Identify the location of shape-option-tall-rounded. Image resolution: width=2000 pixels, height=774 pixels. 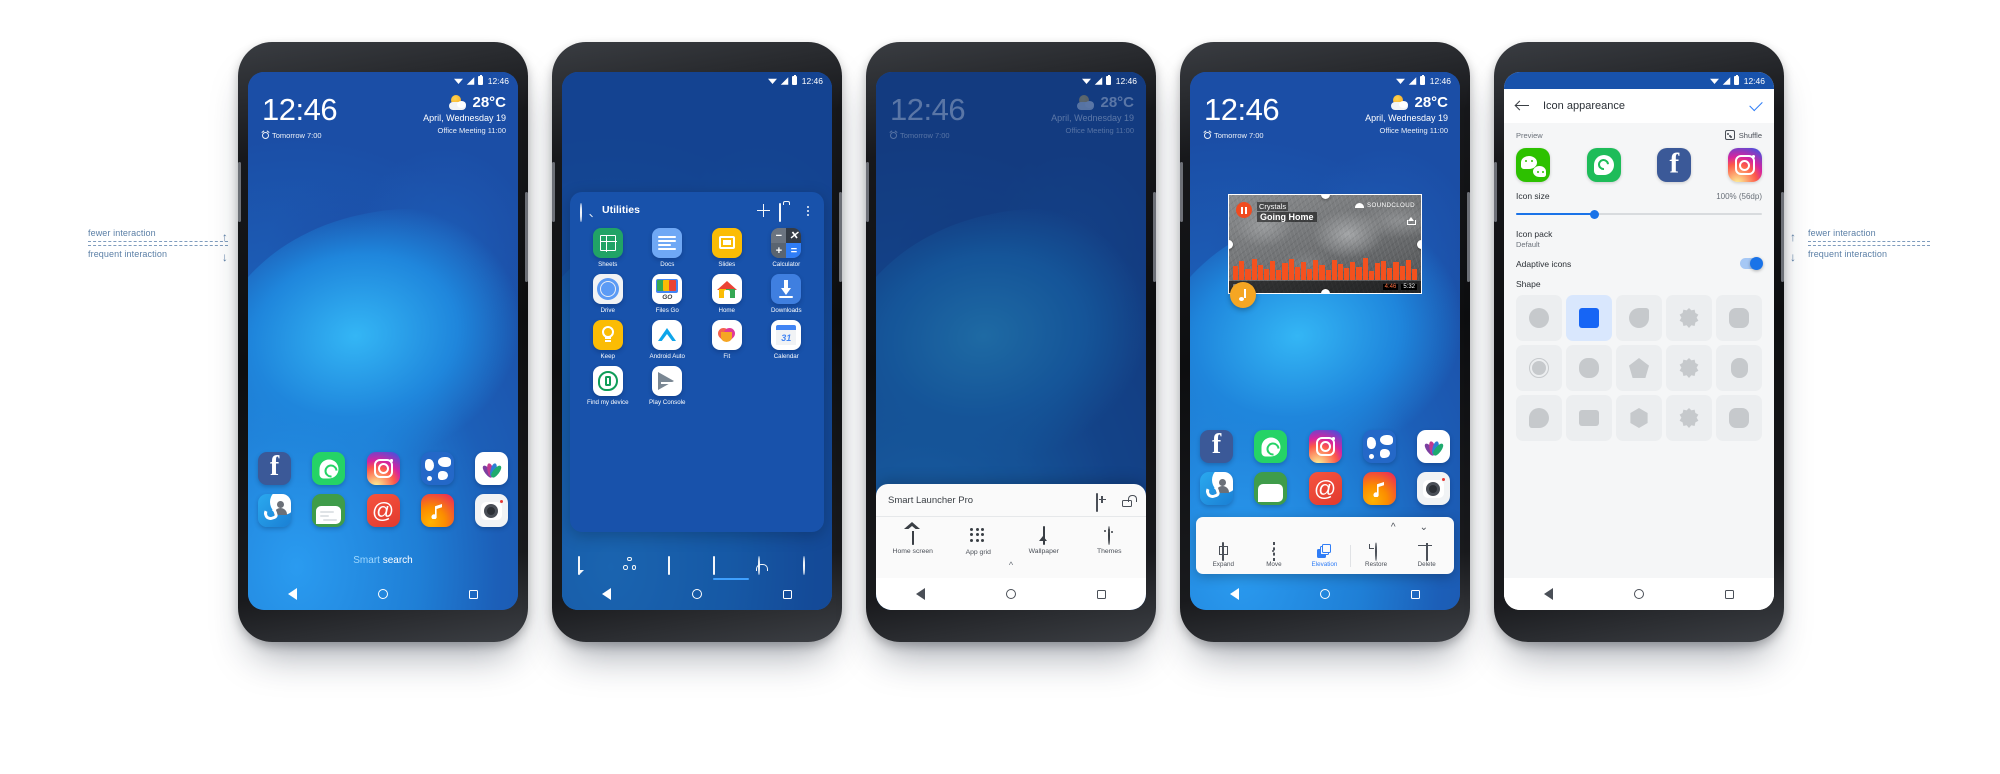
(1739, 368).